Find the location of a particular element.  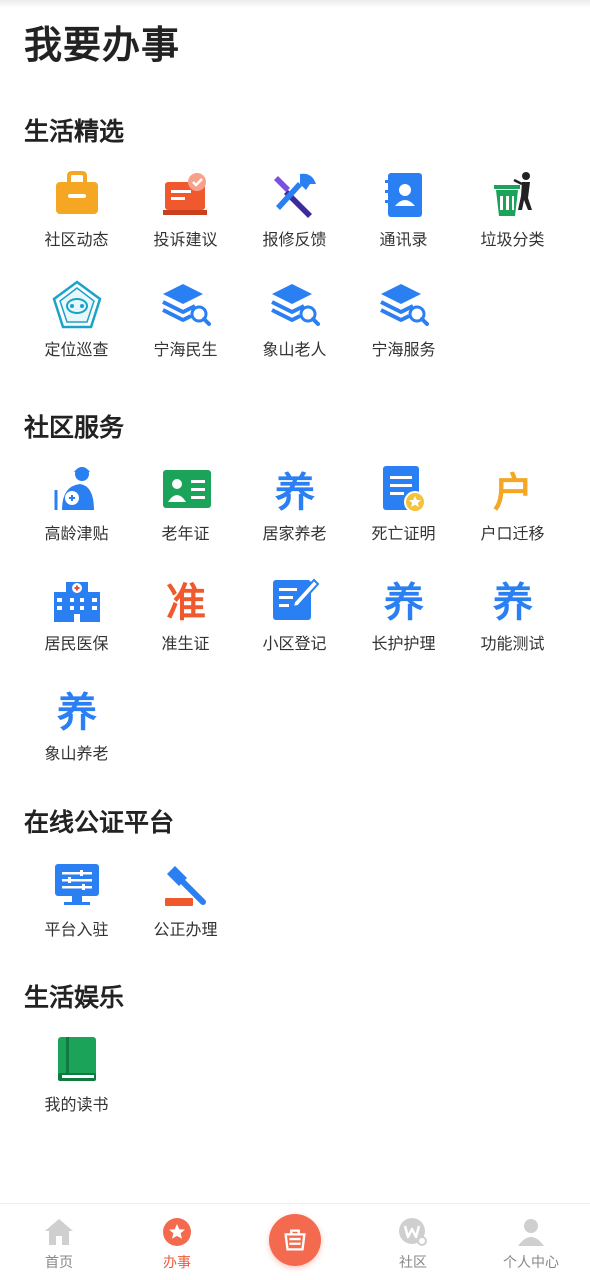

tile-label: 准生证 is located at coordinates (185, 643).